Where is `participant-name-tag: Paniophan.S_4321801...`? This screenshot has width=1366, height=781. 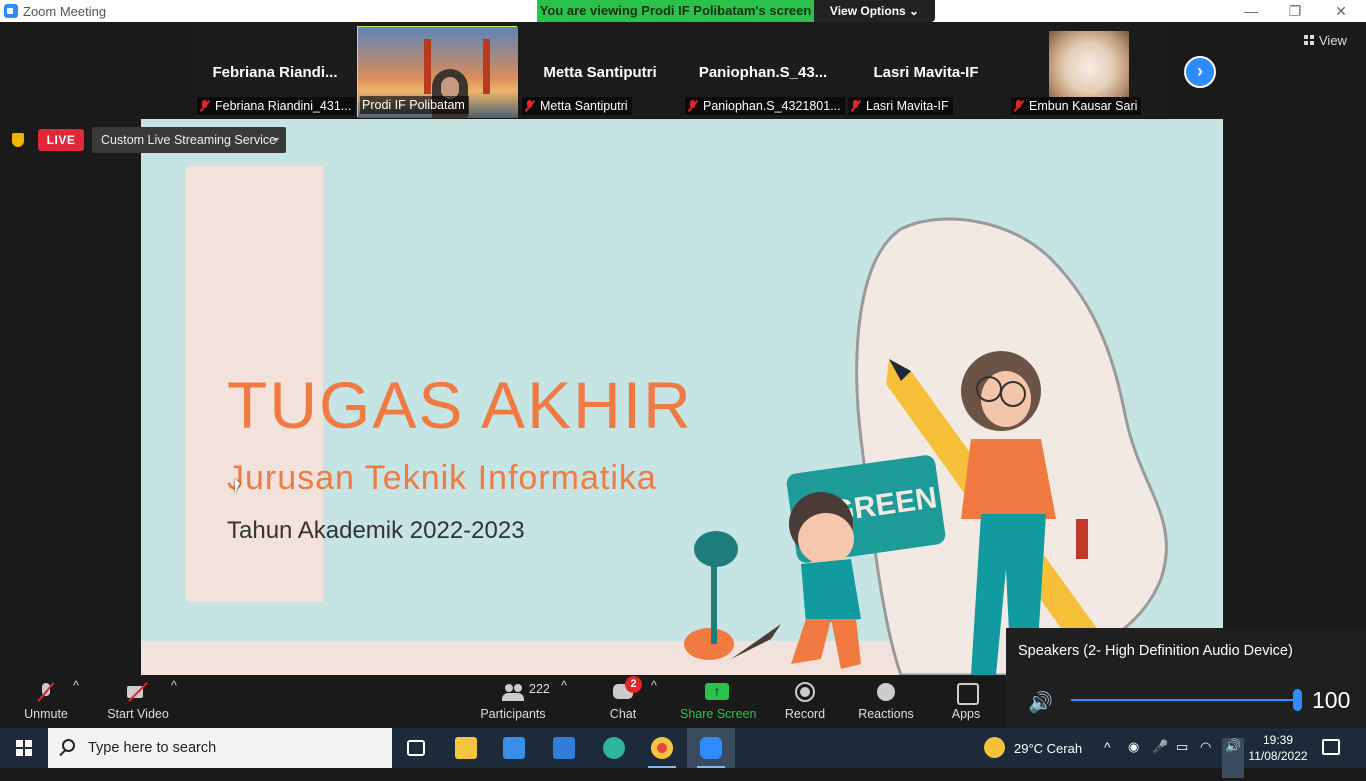 participant-name-tag: Paniophan.S_4321801... is located at coordinates (765, 106).